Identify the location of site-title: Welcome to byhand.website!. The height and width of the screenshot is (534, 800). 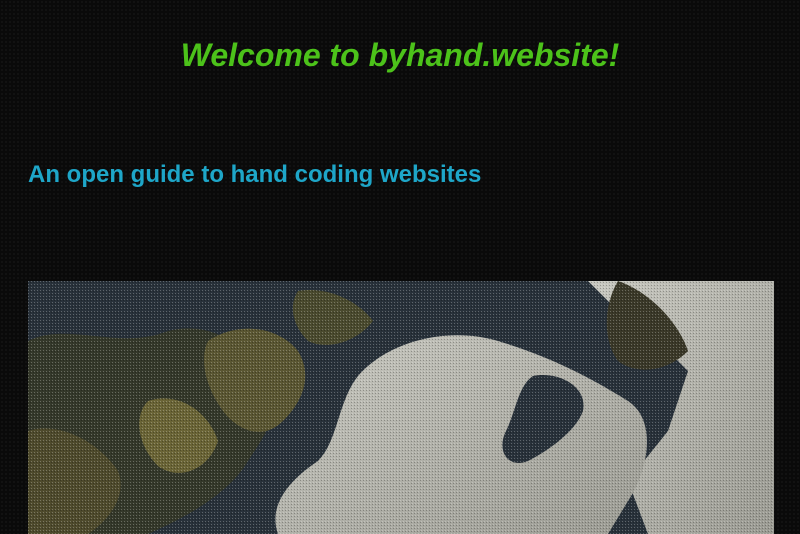
(400, 55).